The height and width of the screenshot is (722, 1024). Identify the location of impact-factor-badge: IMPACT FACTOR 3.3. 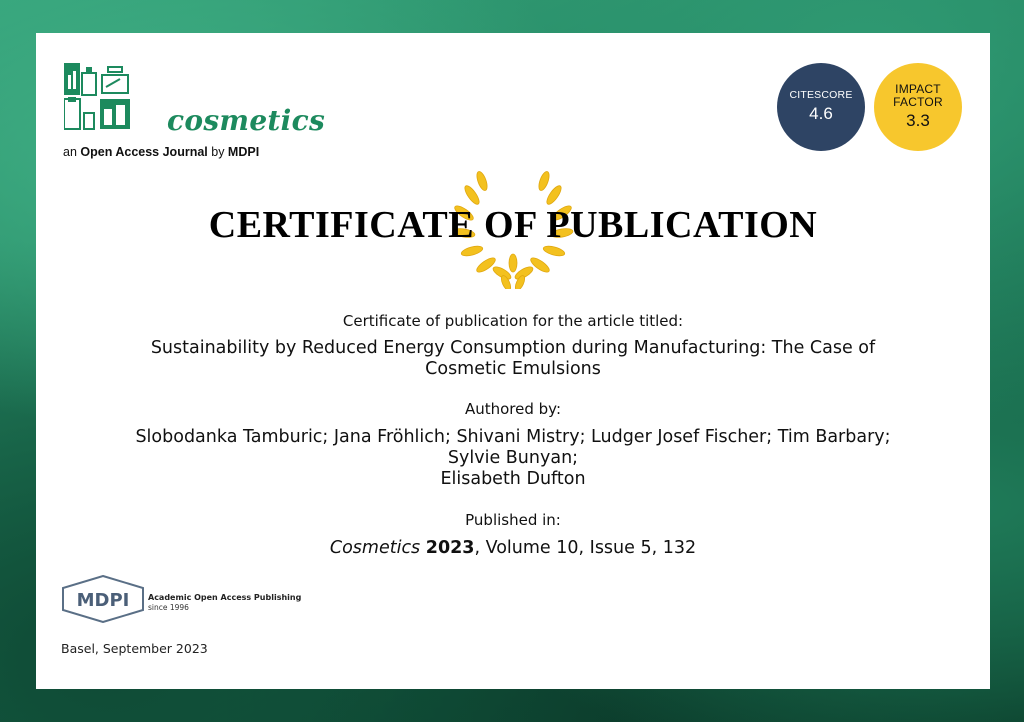
(918, 107).